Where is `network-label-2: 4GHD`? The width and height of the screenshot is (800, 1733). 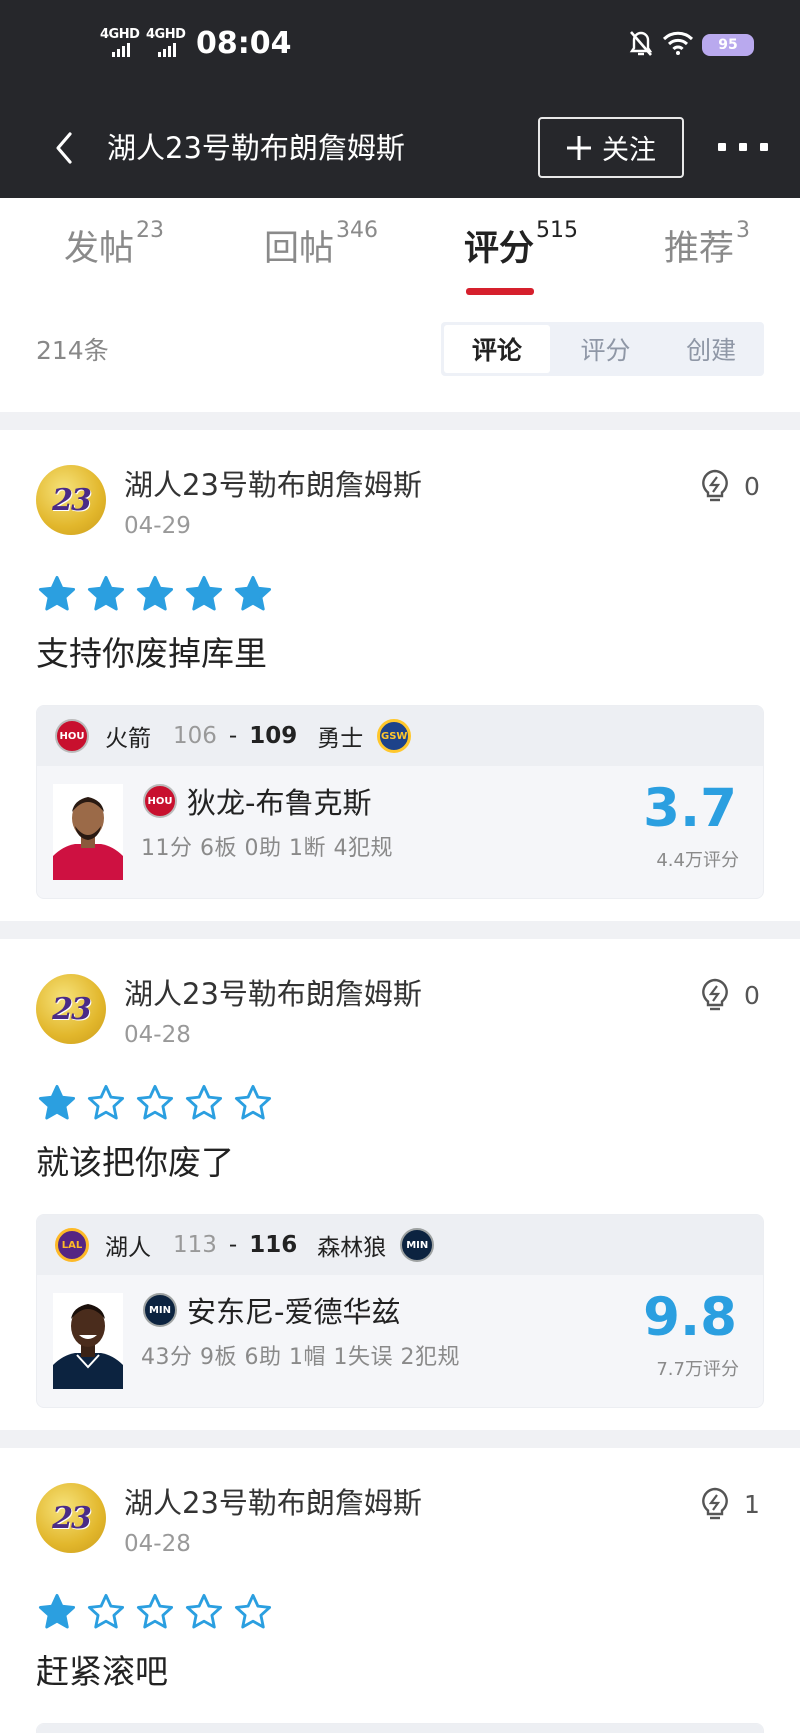 network-label-2: 4GHD is located at coordinates (166, 34).